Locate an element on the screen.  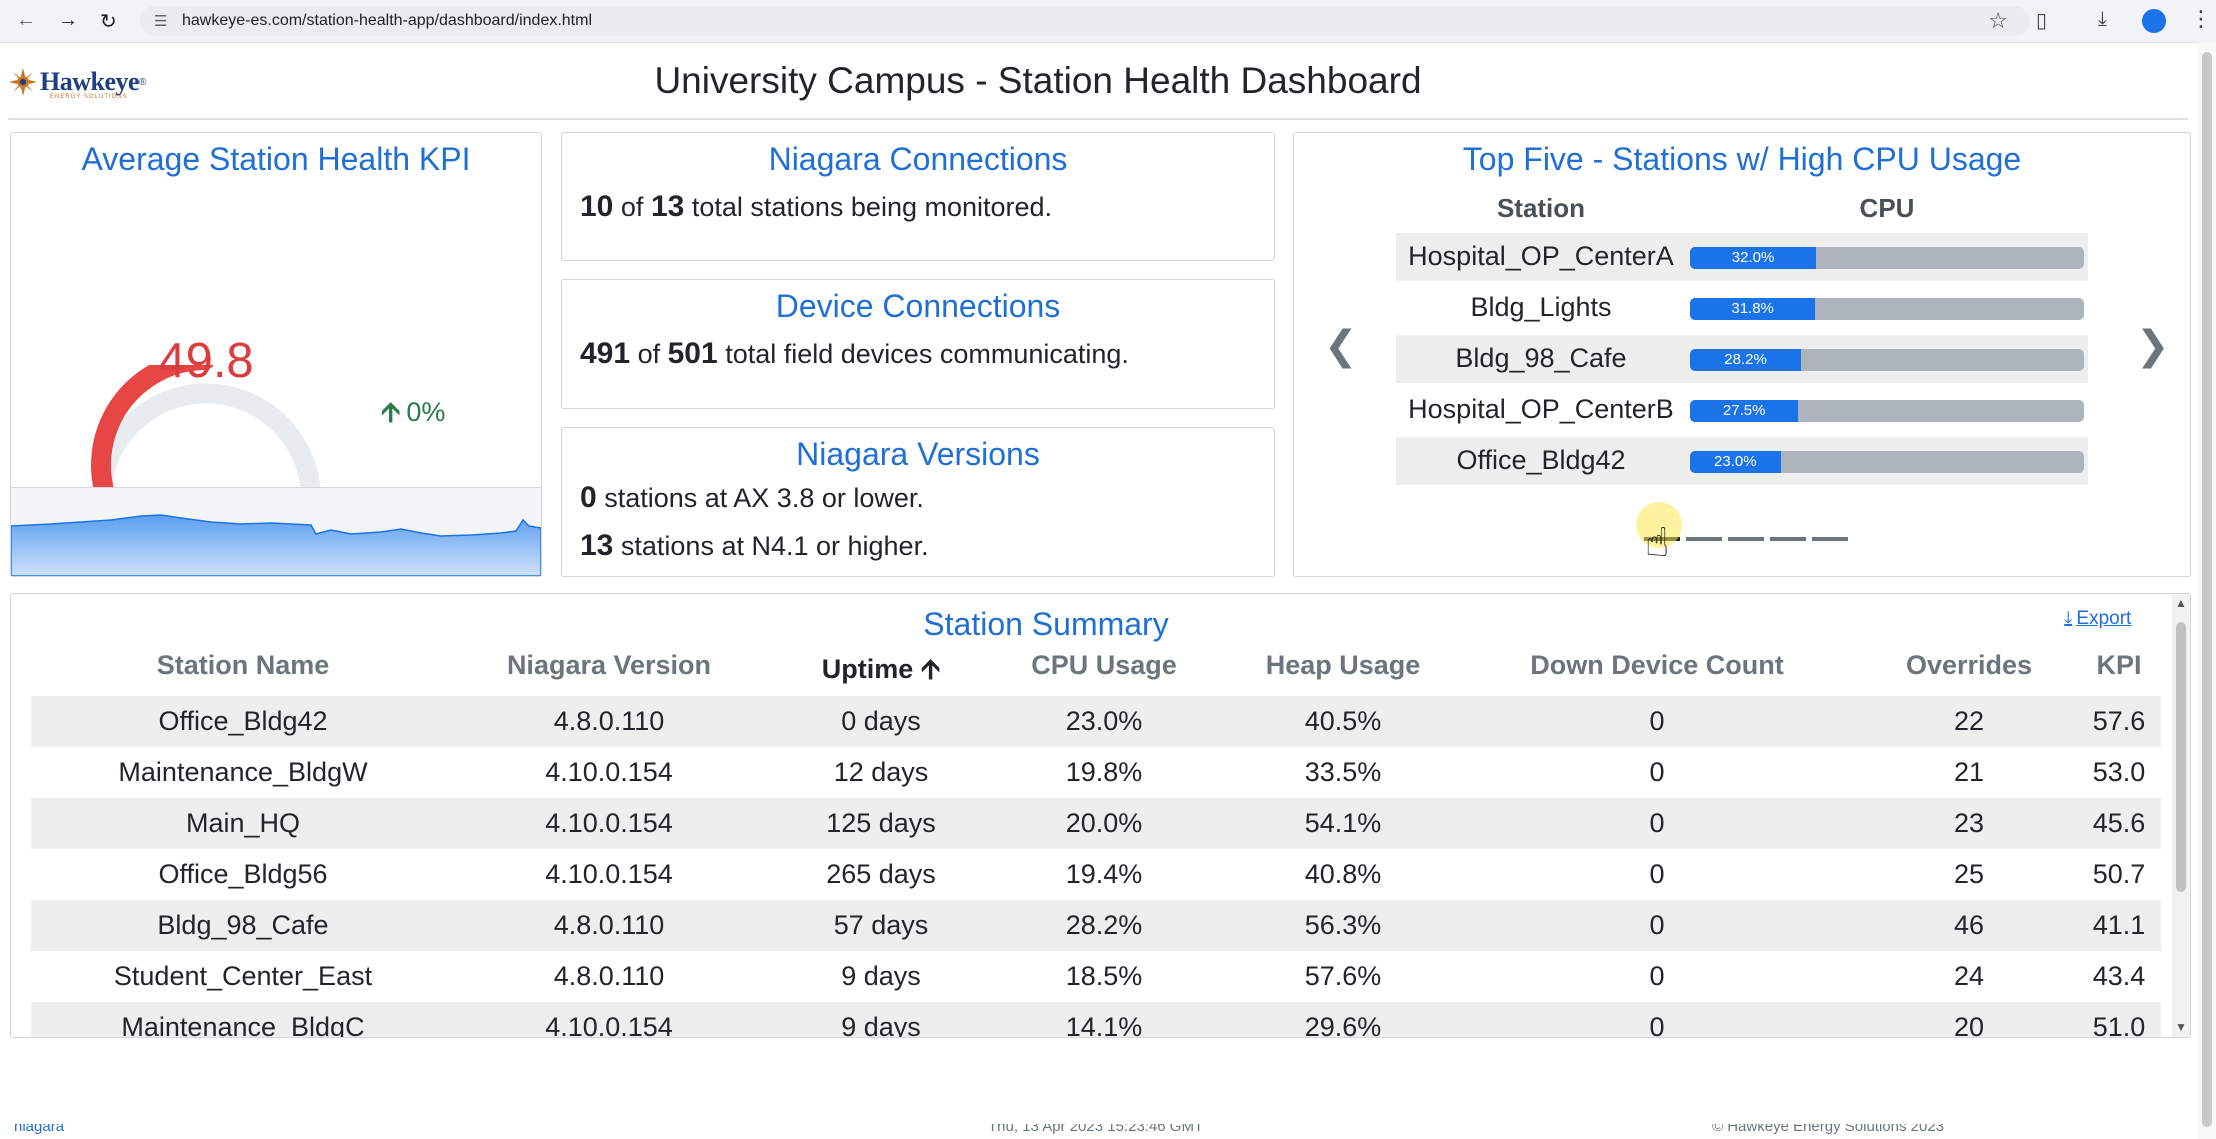
table-cell: 43.4 is located at coordinates (2119, 976).